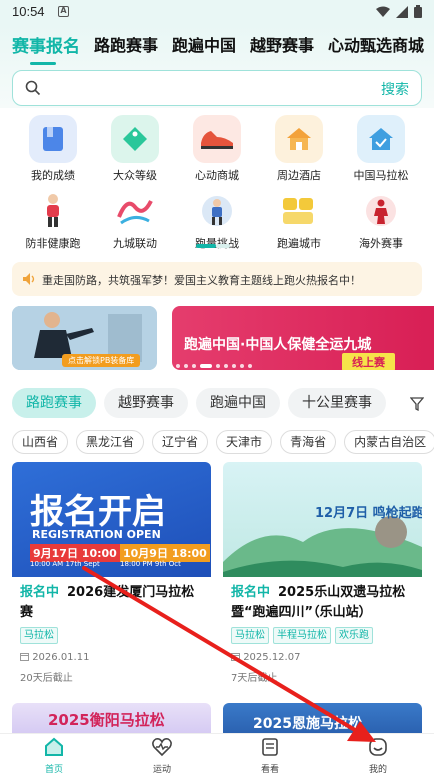 This screenshot has height=773, width=434. I want to click on house-icon, so click(299, 139).